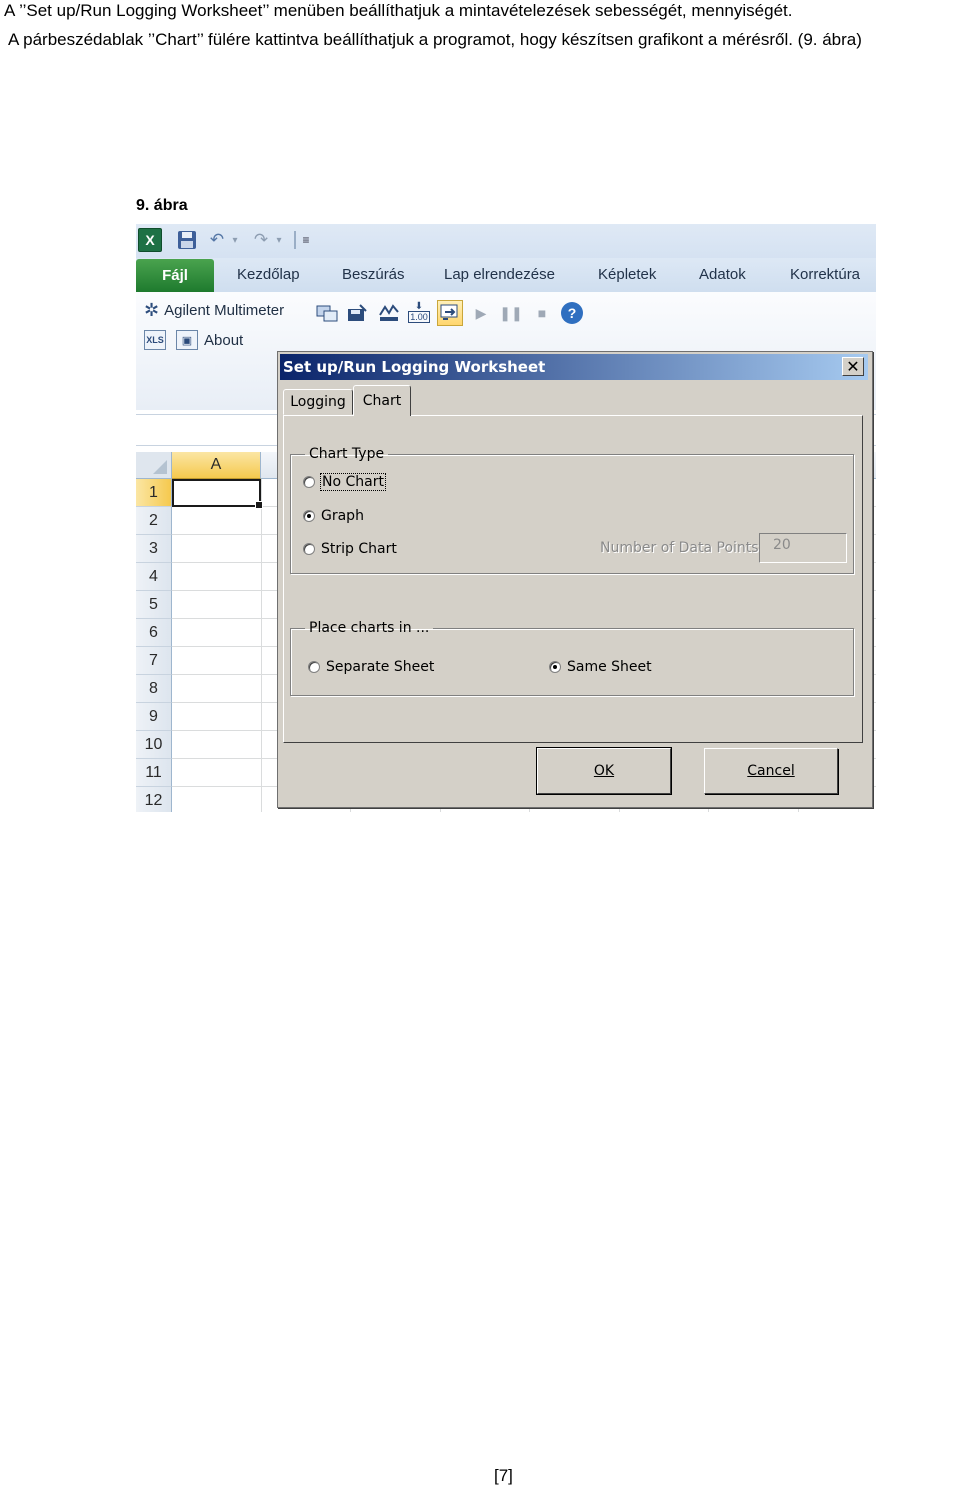  I want to click on stop-icon: ■, so click(542, 313).